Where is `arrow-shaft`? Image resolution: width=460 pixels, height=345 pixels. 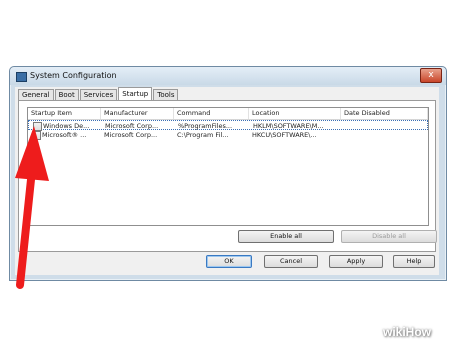
arrow-shaft is located at coordinates (26, 227).